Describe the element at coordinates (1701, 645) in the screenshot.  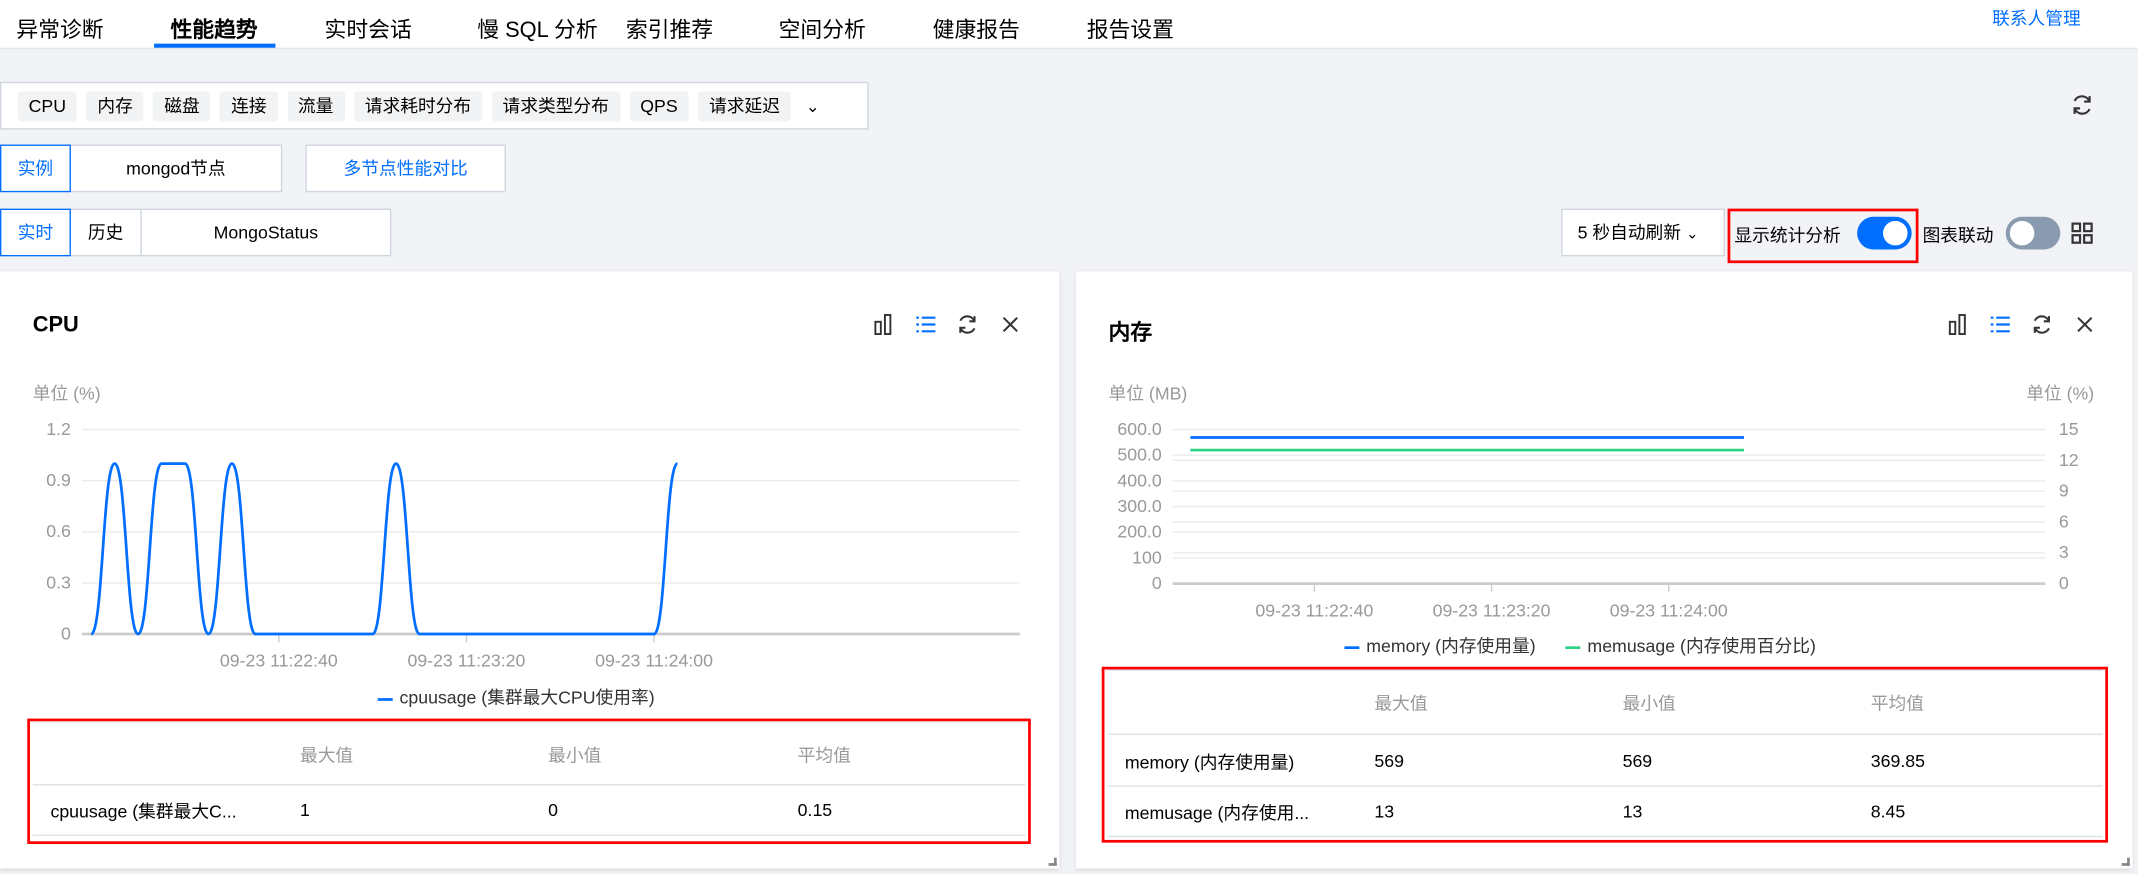
I see `legend-label: memusage (内存使用百分比)` at that location.